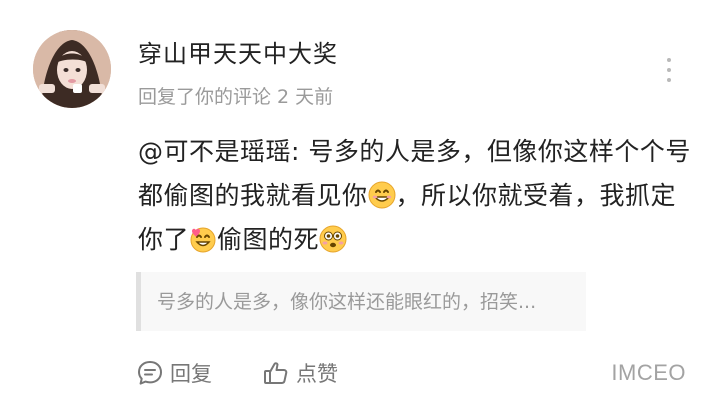 This screenshot has height=404, width=720. I want to click on comment-bubble-icon, so click(150, 373).